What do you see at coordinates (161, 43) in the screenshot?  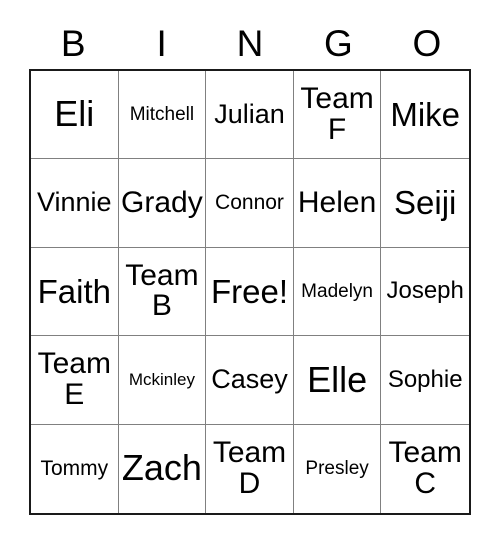 I see `header-letter-i: I` at bounding box center [161, 43].